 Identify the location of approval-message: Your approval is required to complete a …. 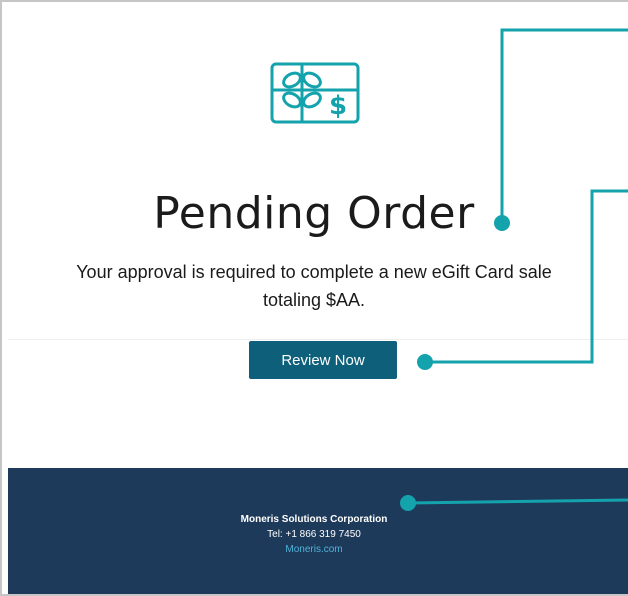
(314, 286).